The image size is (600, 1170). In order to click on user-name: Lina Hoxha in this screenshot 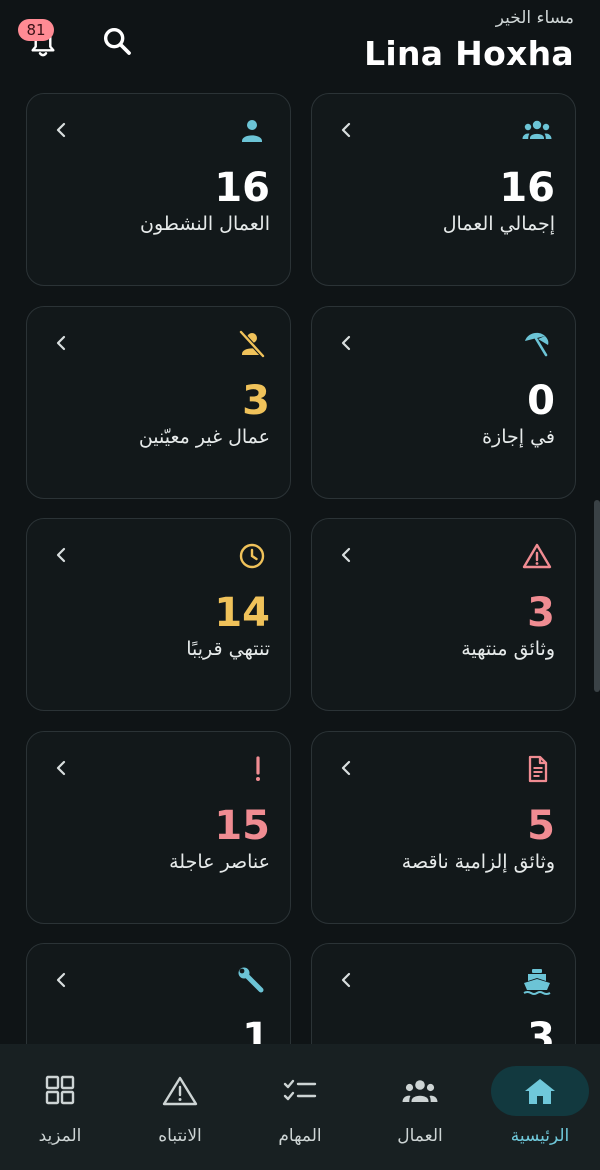, I will do `click(469, 53)`.